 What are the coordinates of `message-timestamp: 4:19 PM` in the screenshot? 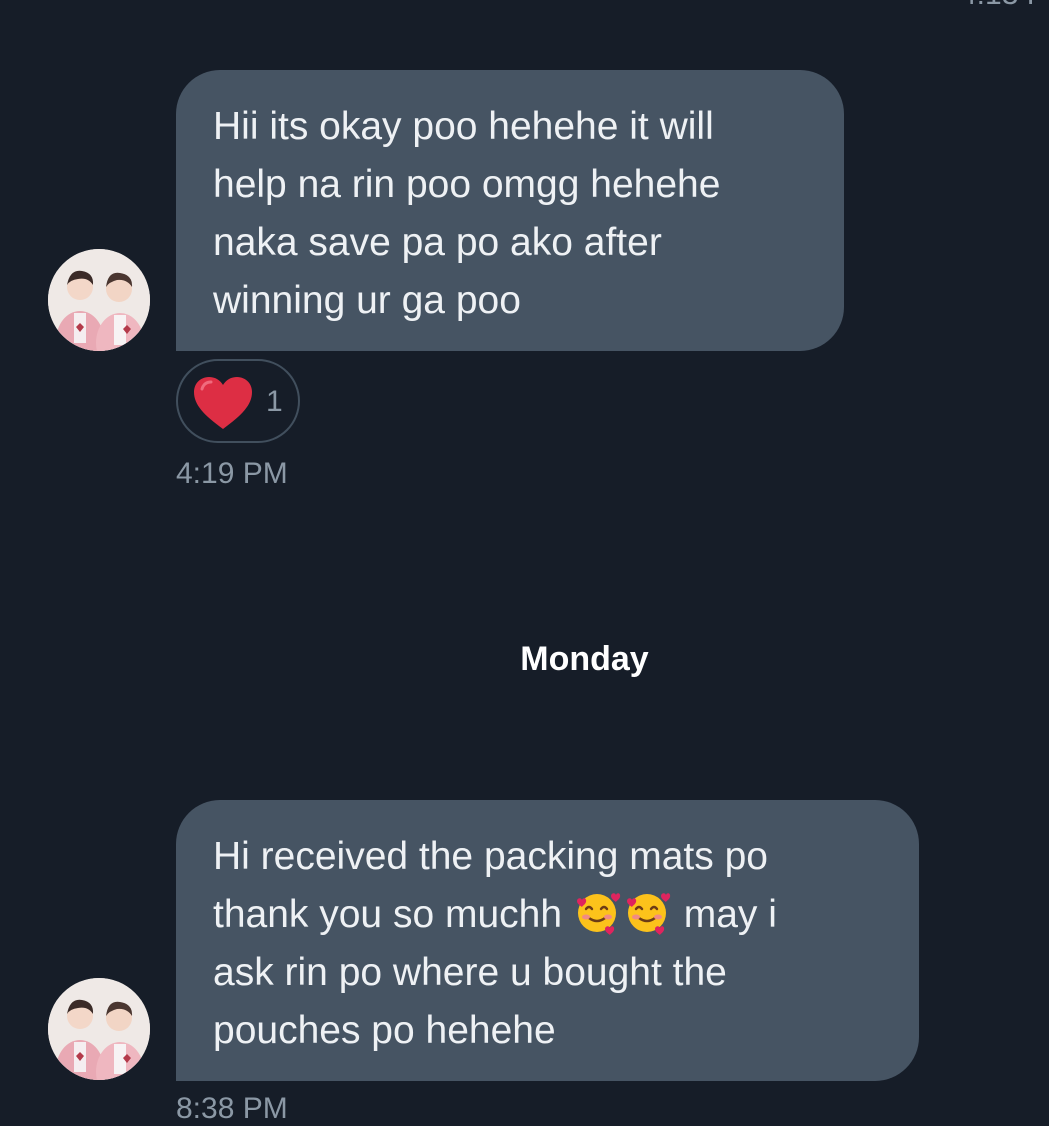 It's located at (232, 473).